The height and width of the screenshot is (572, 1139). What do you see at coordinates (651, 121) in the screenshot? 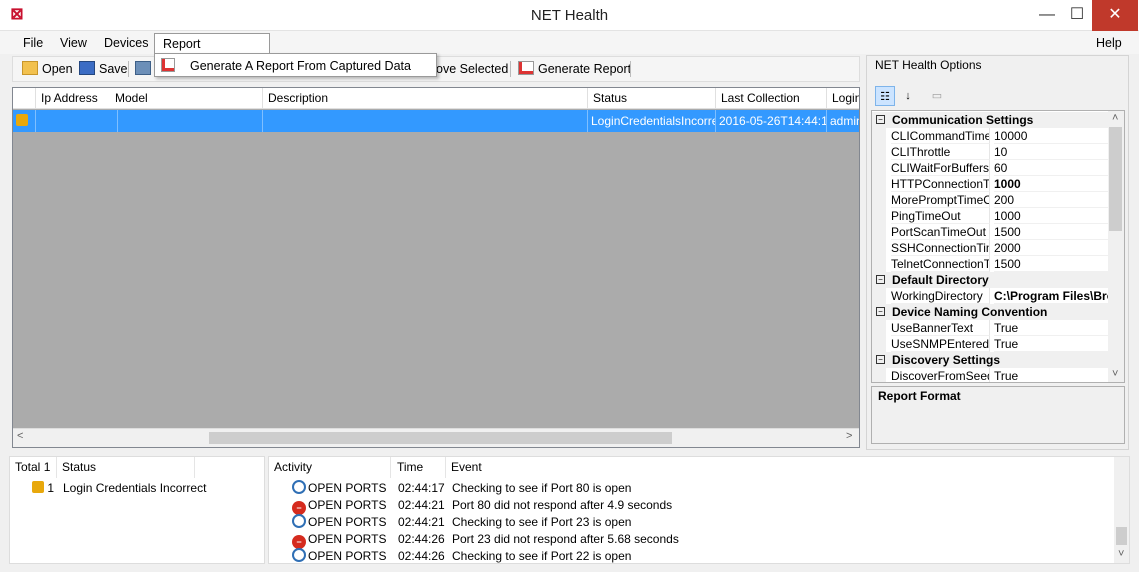
I see `cell-status: LoginCredentialsIncorrect` at bounding box center [651, 121].